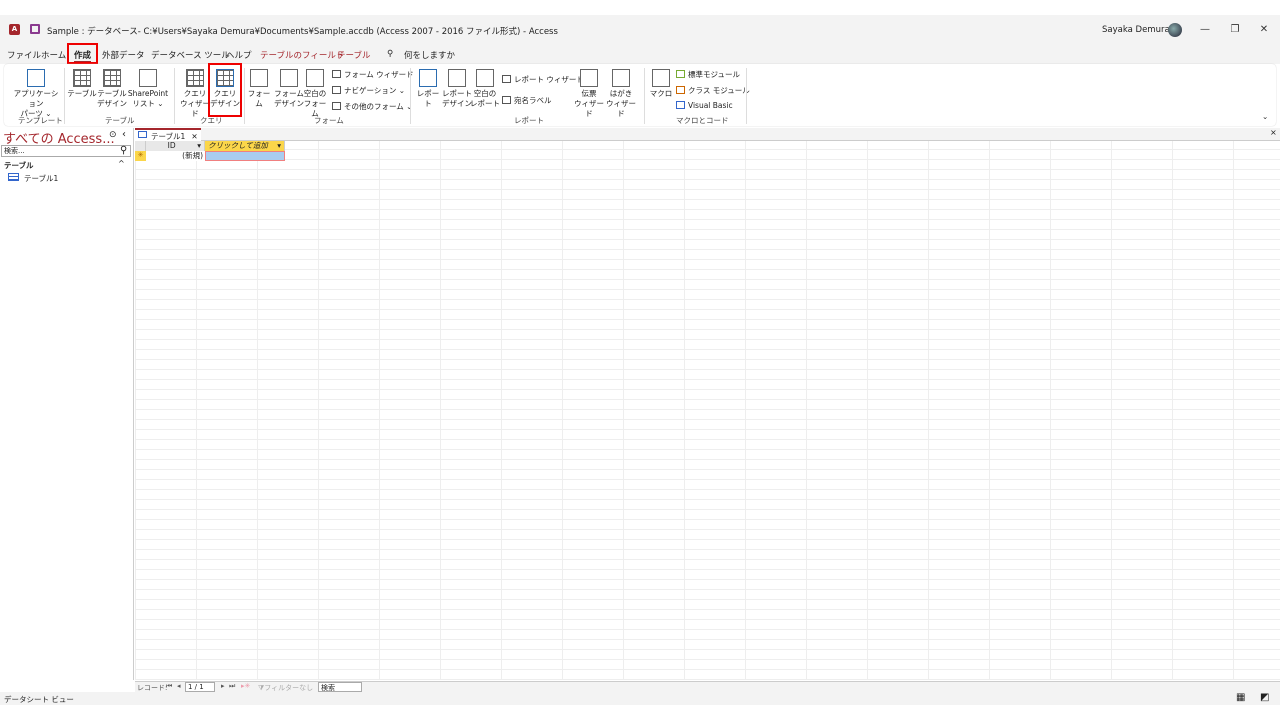 The height and width of the screenshot is (720, 1280). I want to click on select-all-corner, so click(140, 146).